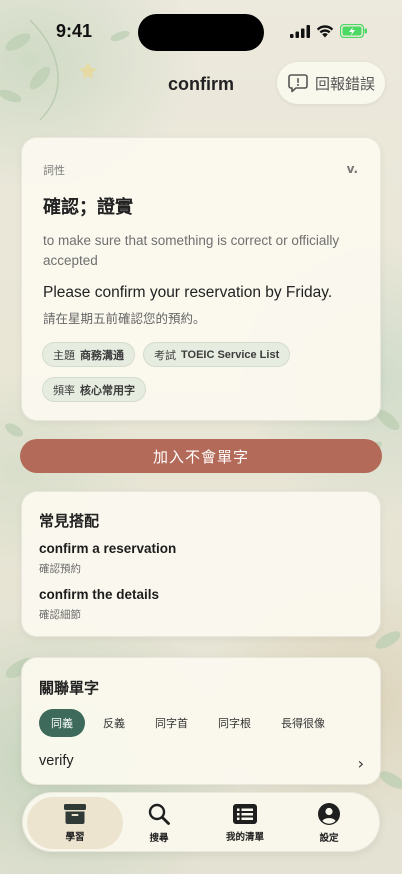 This screenshot has height=874, width=402. Describe the element at coordinates (108, 548) in the screenshot. I see `collocation-phrase: confirm a reservation` at that location.